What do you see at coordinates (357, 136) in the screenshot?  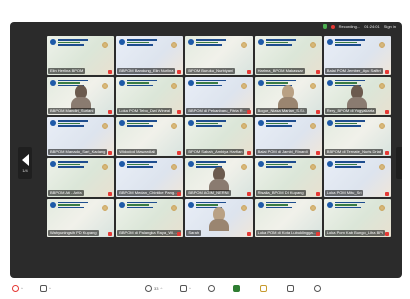 I see `participant-tile: BBPOM di Ternate_Nuris Driat` at bounding box center [357, 136].